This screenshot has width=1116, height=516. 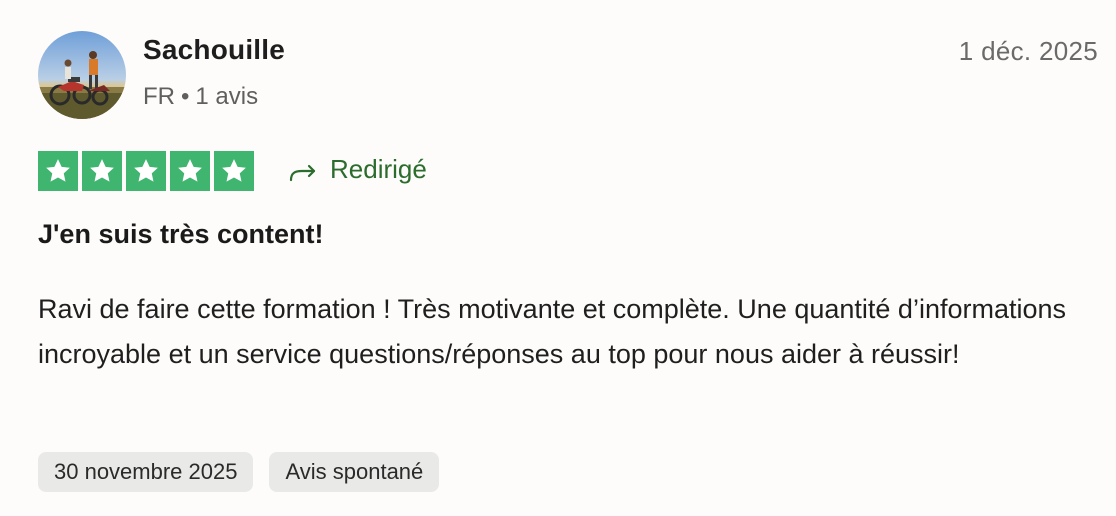 What do you see at coordinates (227, 96) in the screenshot?
I see `author-review-count: 1 avis` at bounding box center [227, 96].